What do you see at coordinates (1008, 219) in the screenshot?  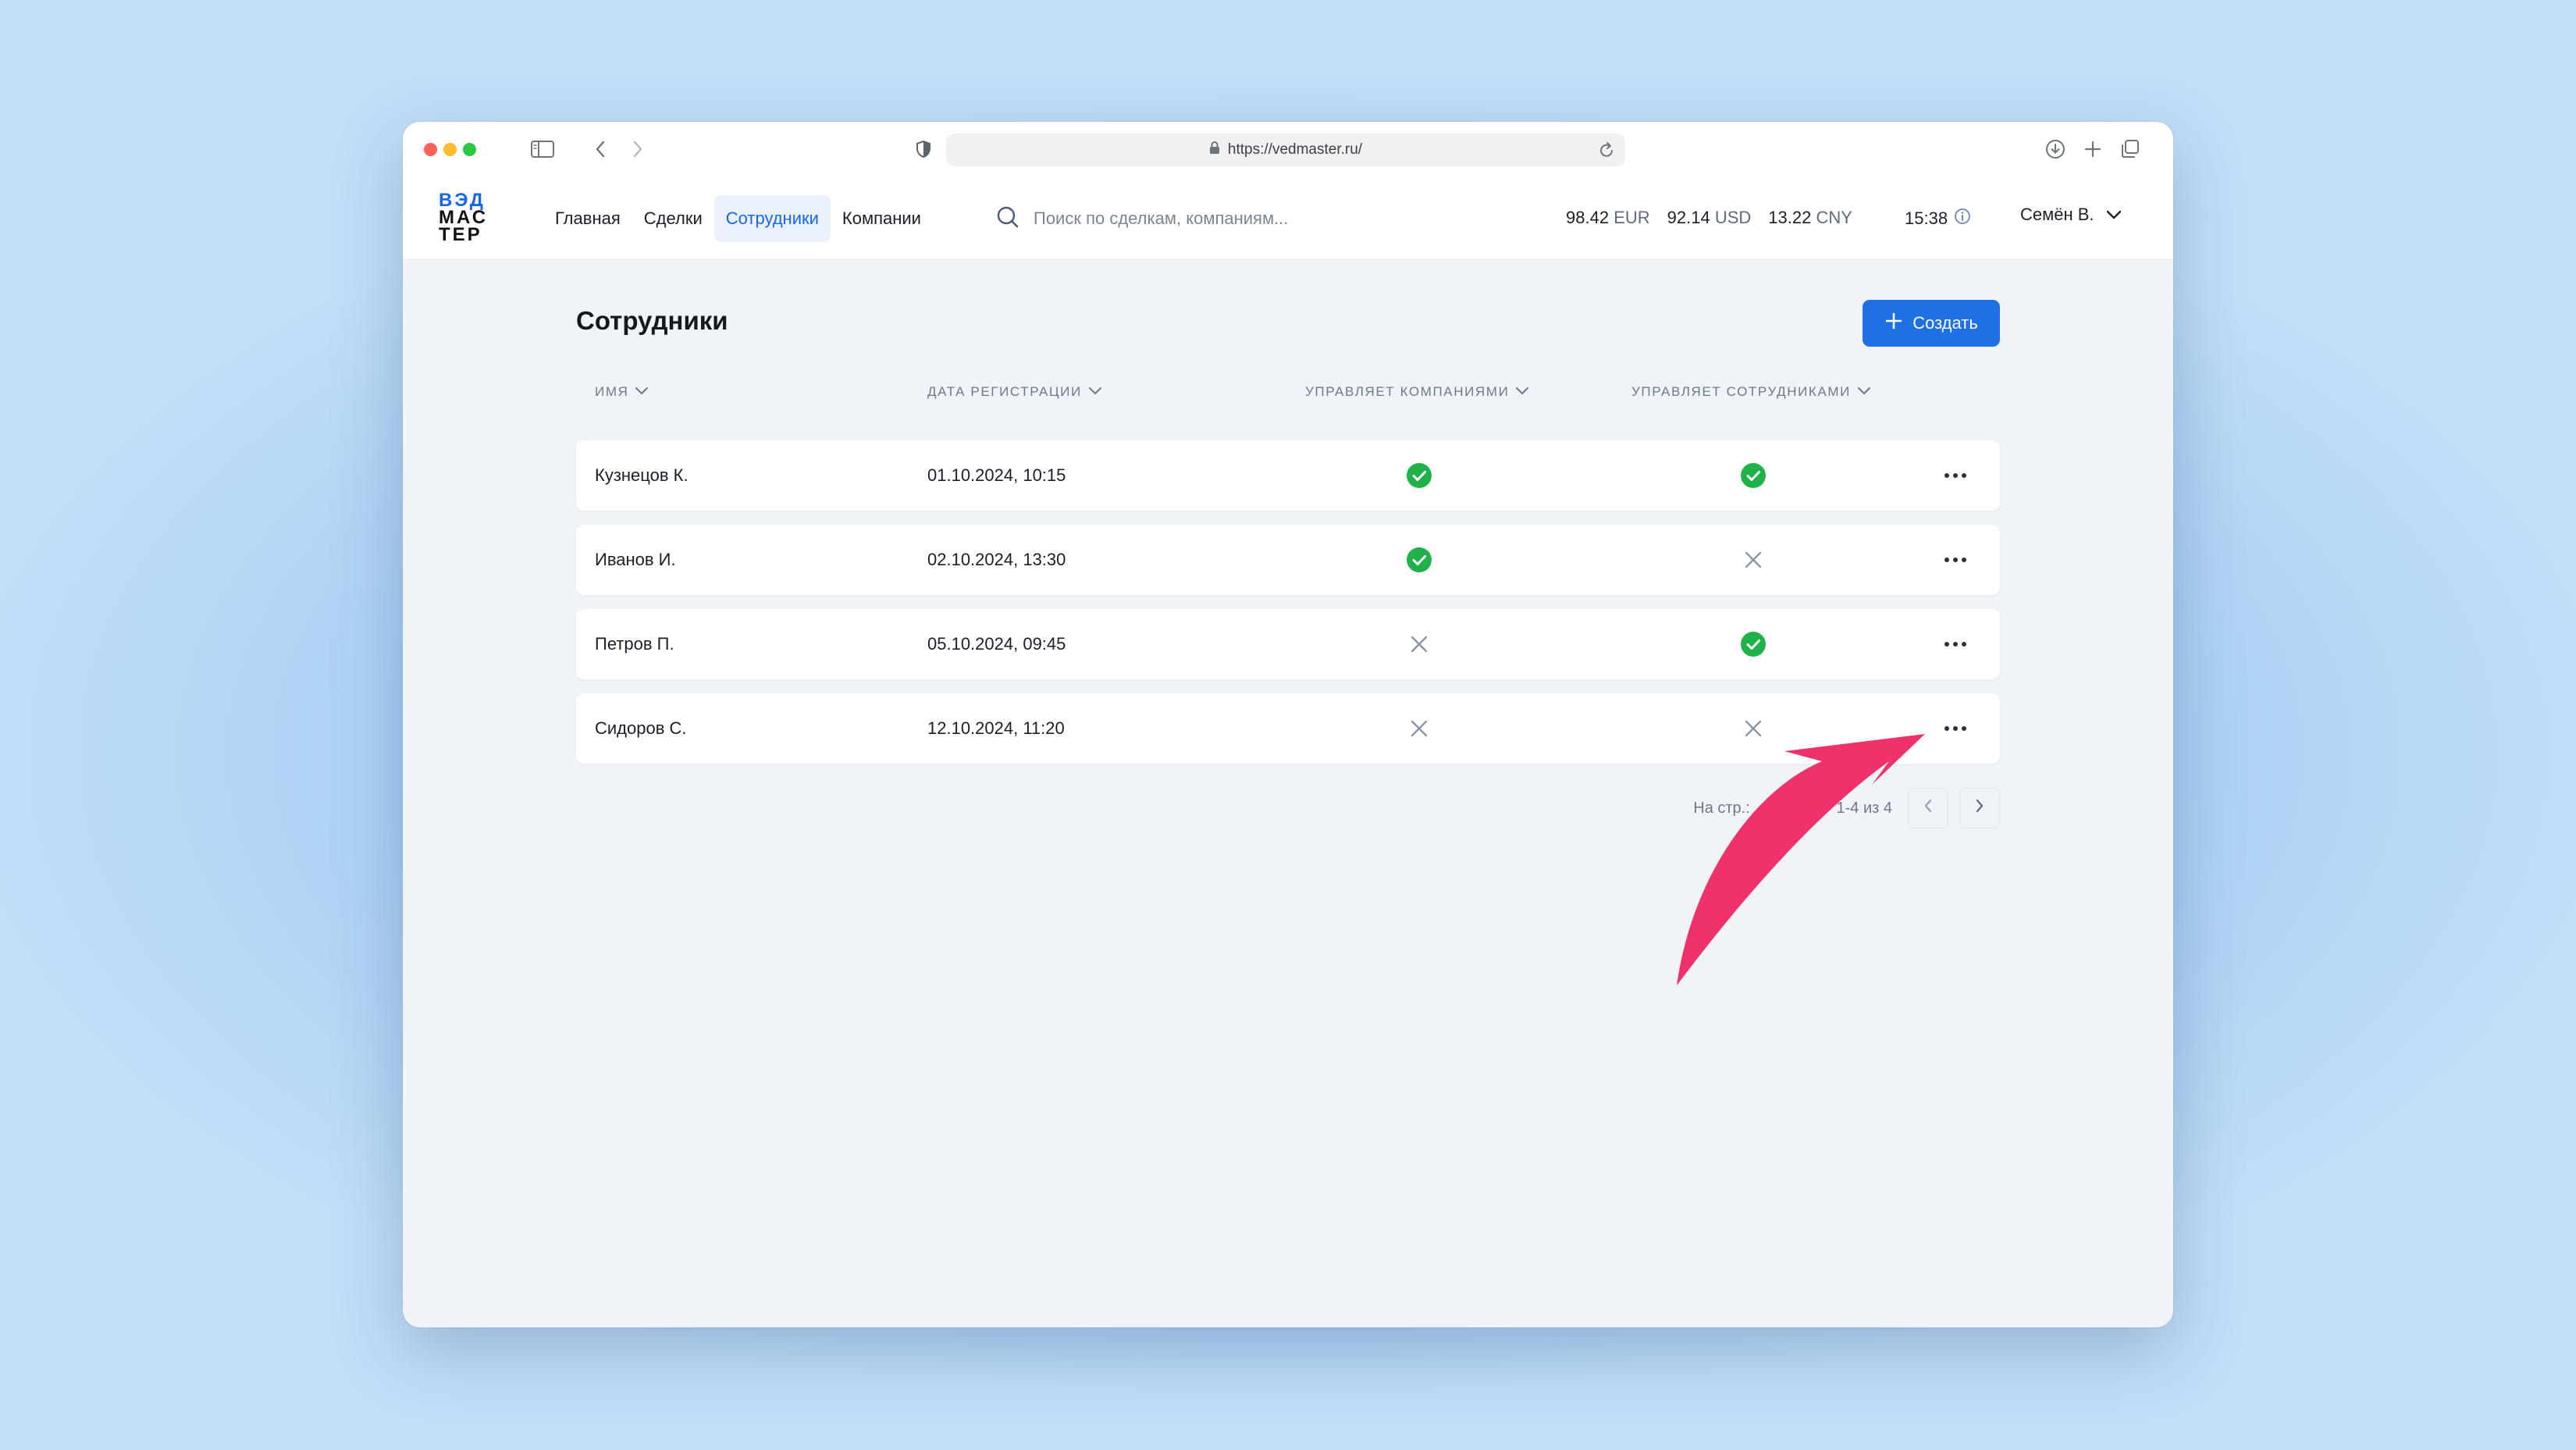 I see `search-icon` at bounding box center [1008, 219].